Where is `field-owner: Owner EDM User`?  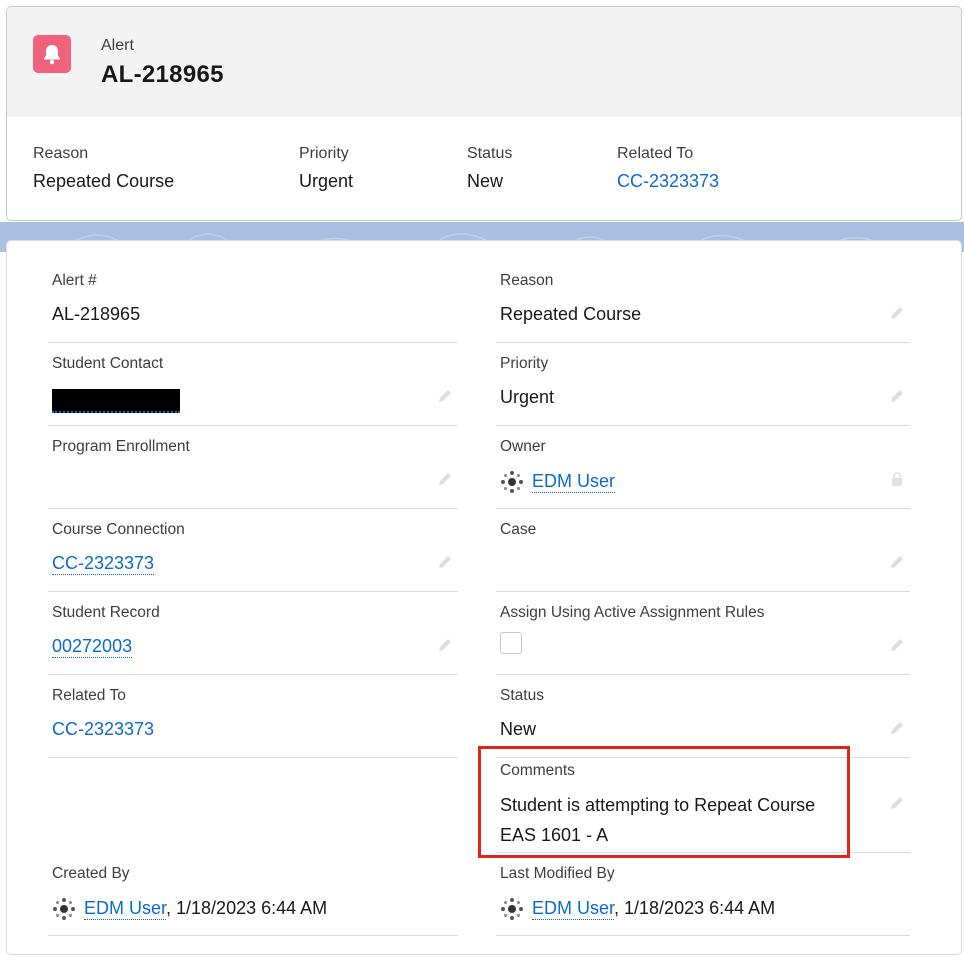
field-owner: Owner EDM User is located at coordinates (703, 467).